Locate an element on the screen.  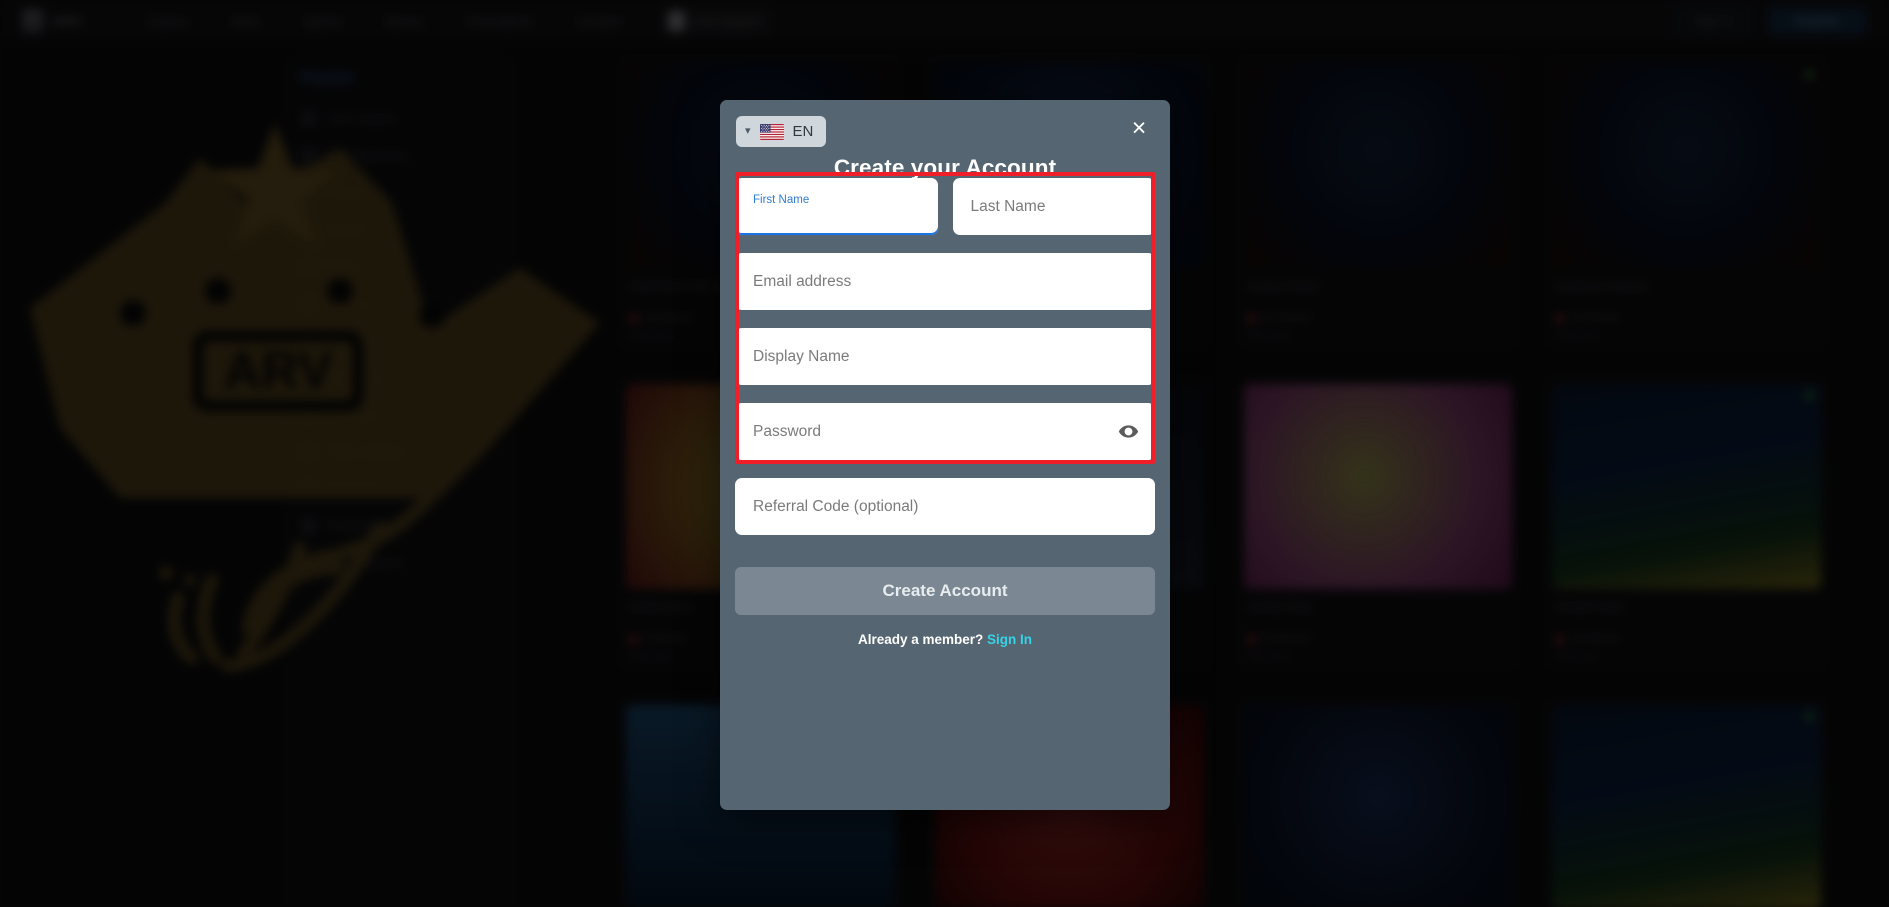
last-name-input is located at coordinates (1053, 206).